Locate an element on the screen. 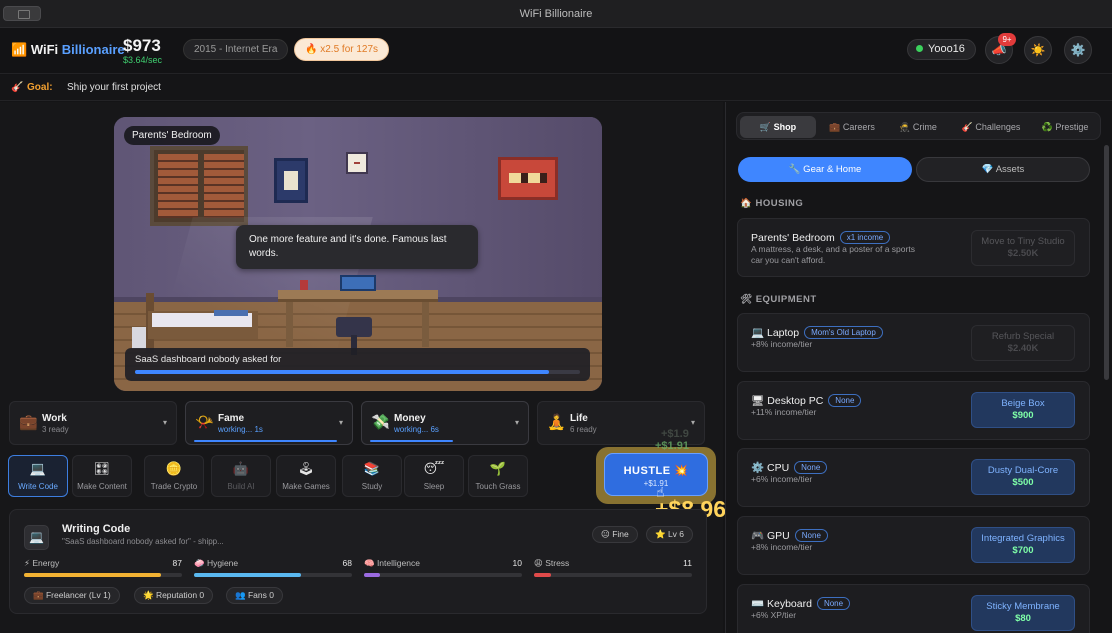 The height and width of the screenshot is (633, 1112). action-build-ai: 🤖 Build AI is located at coordinates (241, 476).